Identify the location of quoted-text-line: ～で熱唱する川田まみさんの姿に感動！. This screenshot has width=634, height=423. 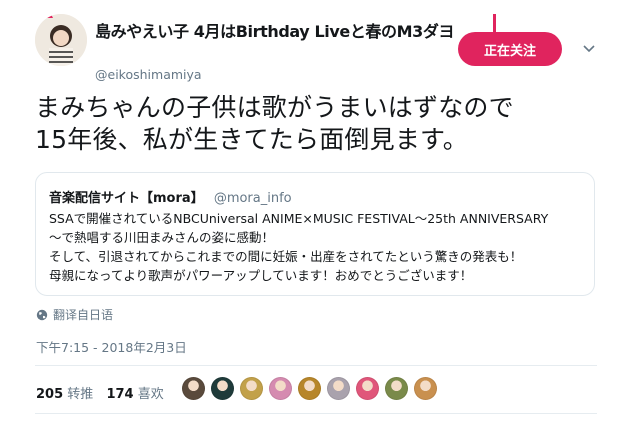
(162, 237).